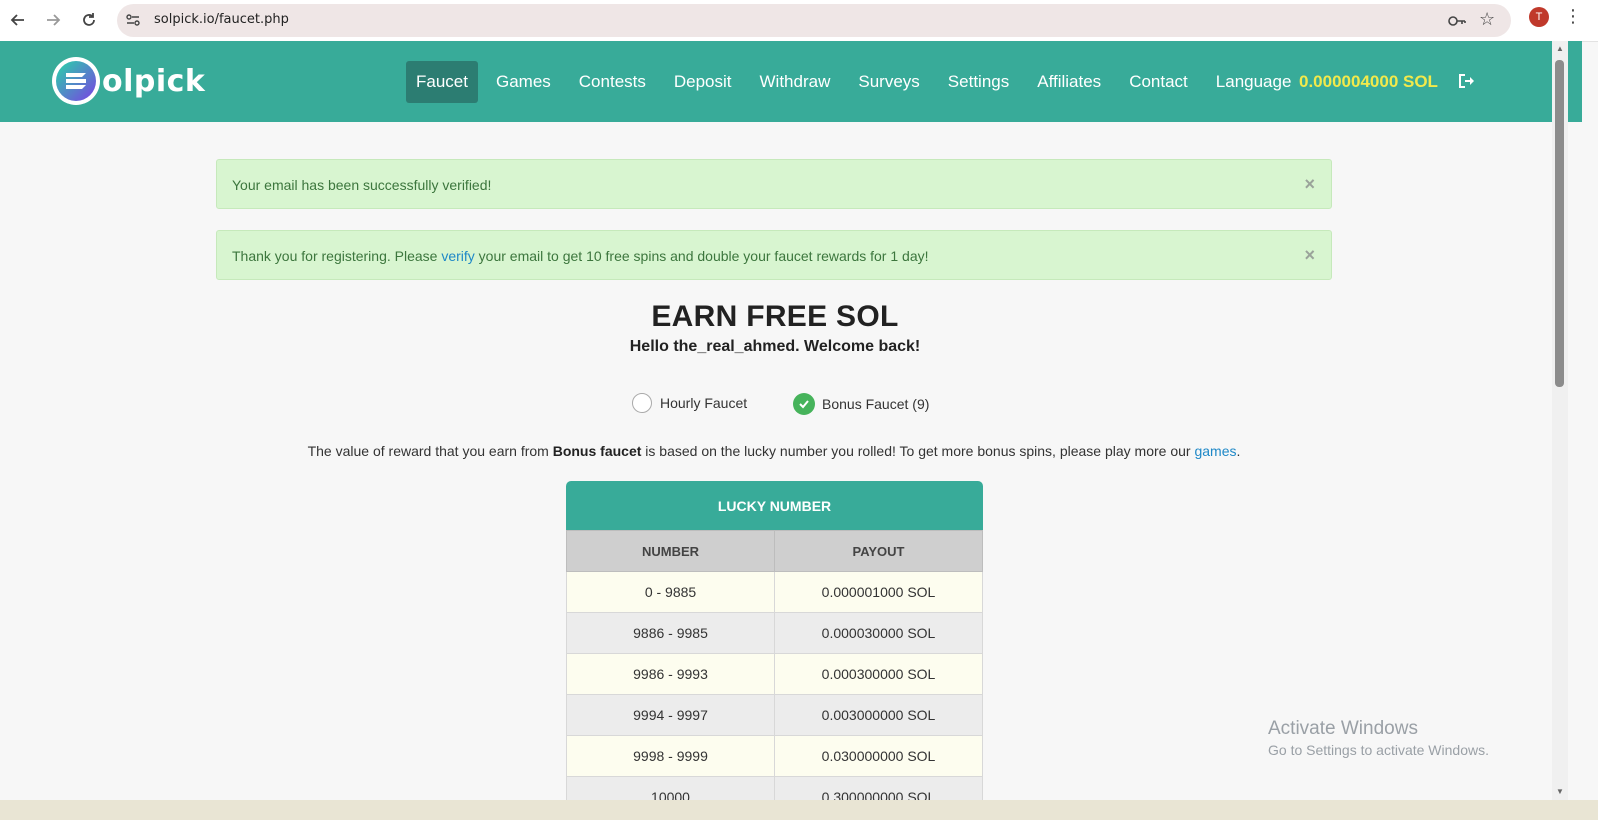 The height and width of the screenshot is (820, 1598). I want to click on number-cell: 9994 - 9997, so click(670, 715).